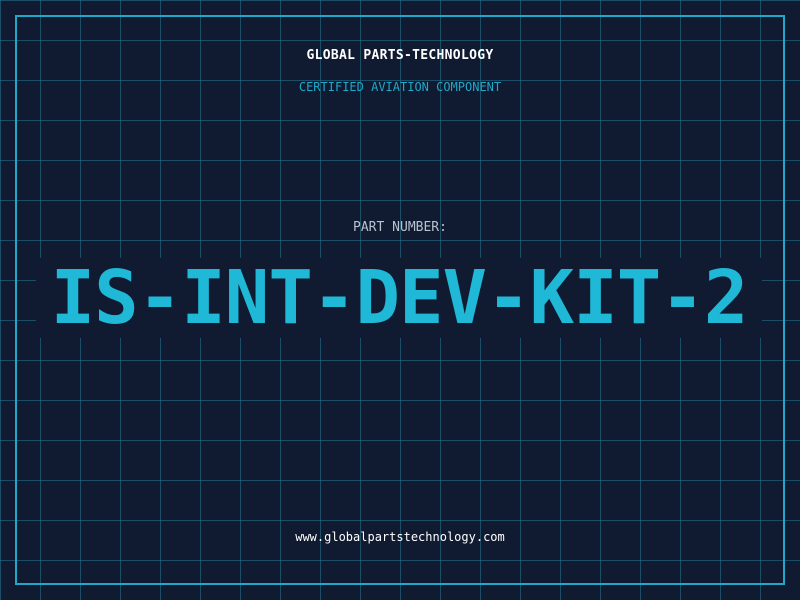 The image size is (800, 600). Describe the element at coordinates (400, 55) in the screenshot. I see `company-name: GLOBAL PARTS-TECHNOLOGY` at that location.